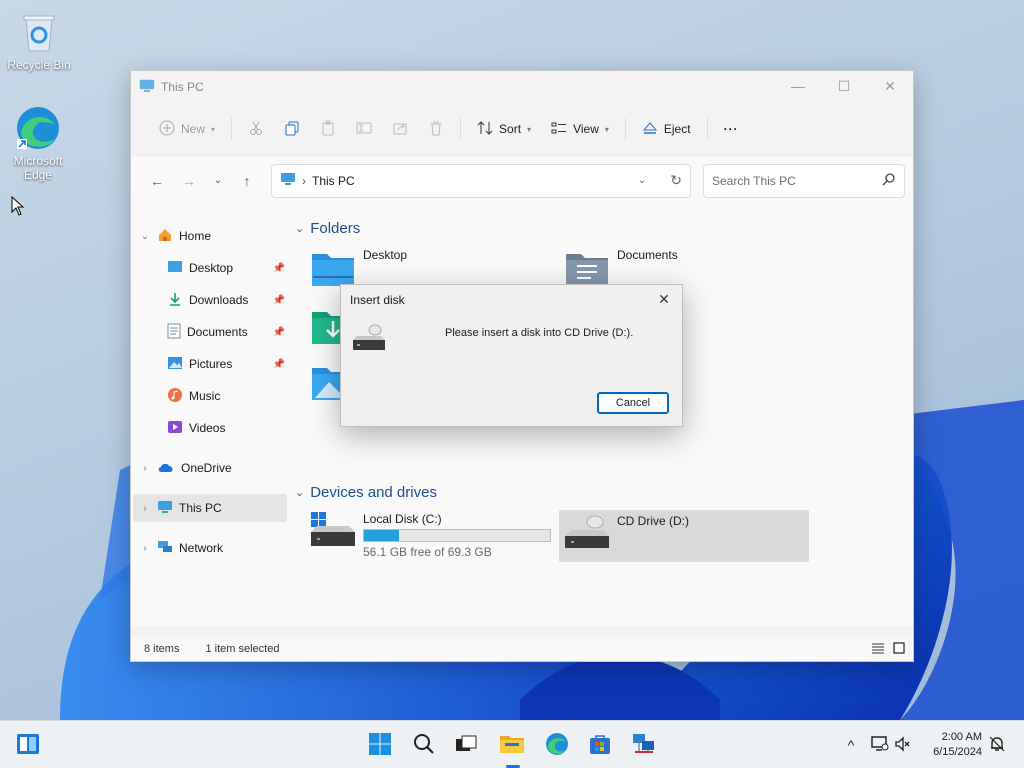 The width and height of the screenshot is (1024, 768). Describe the element at coordinates (621, 268) in the screenshot. I see `folder-tile-documents: Documents` at that location.